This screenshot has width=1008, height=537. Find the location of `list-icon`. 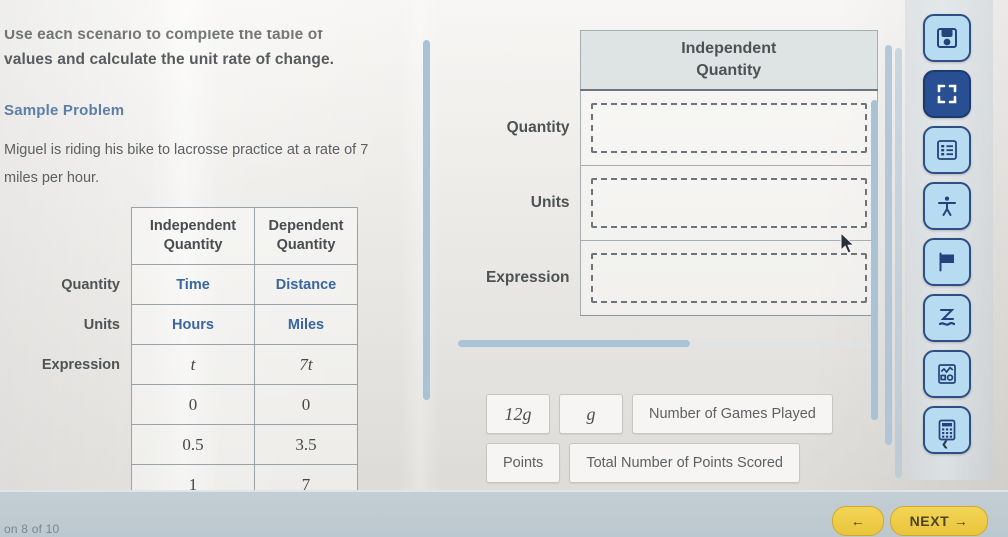

list-icon is located at coordinates (947, 150).